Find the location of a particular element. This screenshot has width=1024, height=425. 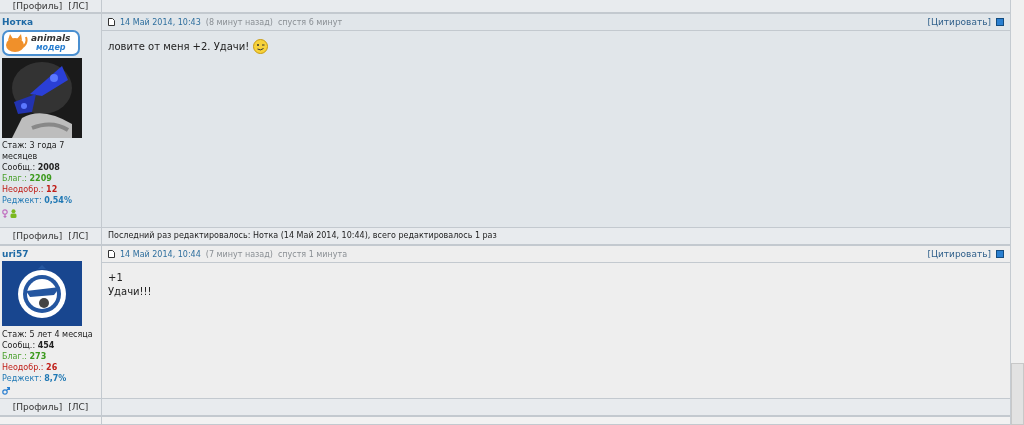

cat-icon is located at coordinates (16, 43).